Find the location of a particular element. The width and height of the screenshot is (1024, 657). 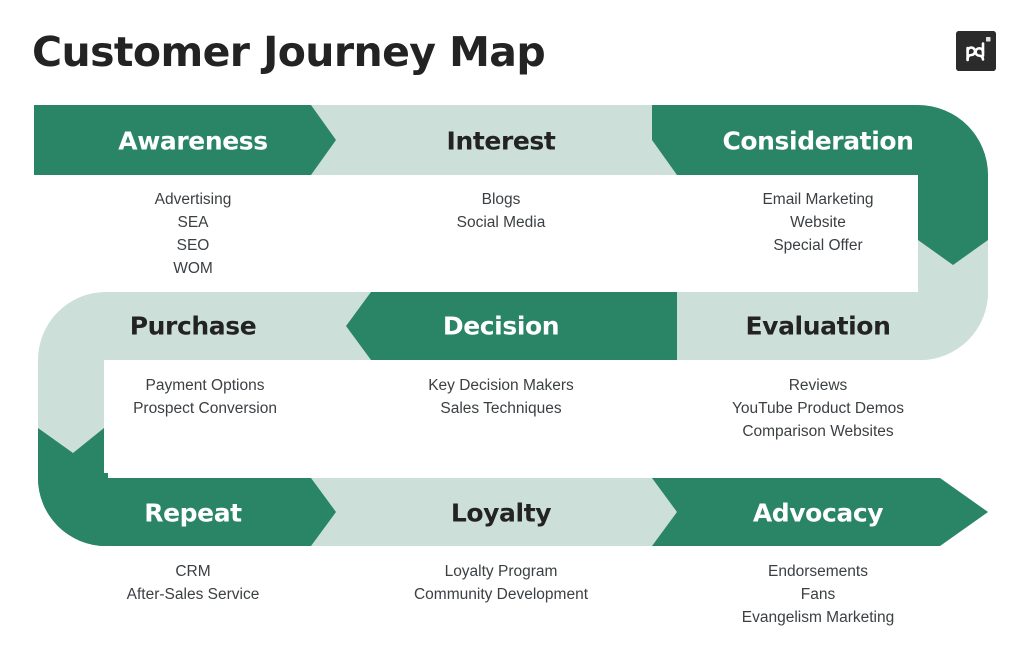

stage-item: Comparison Websites is located at coordinates (818, 431).